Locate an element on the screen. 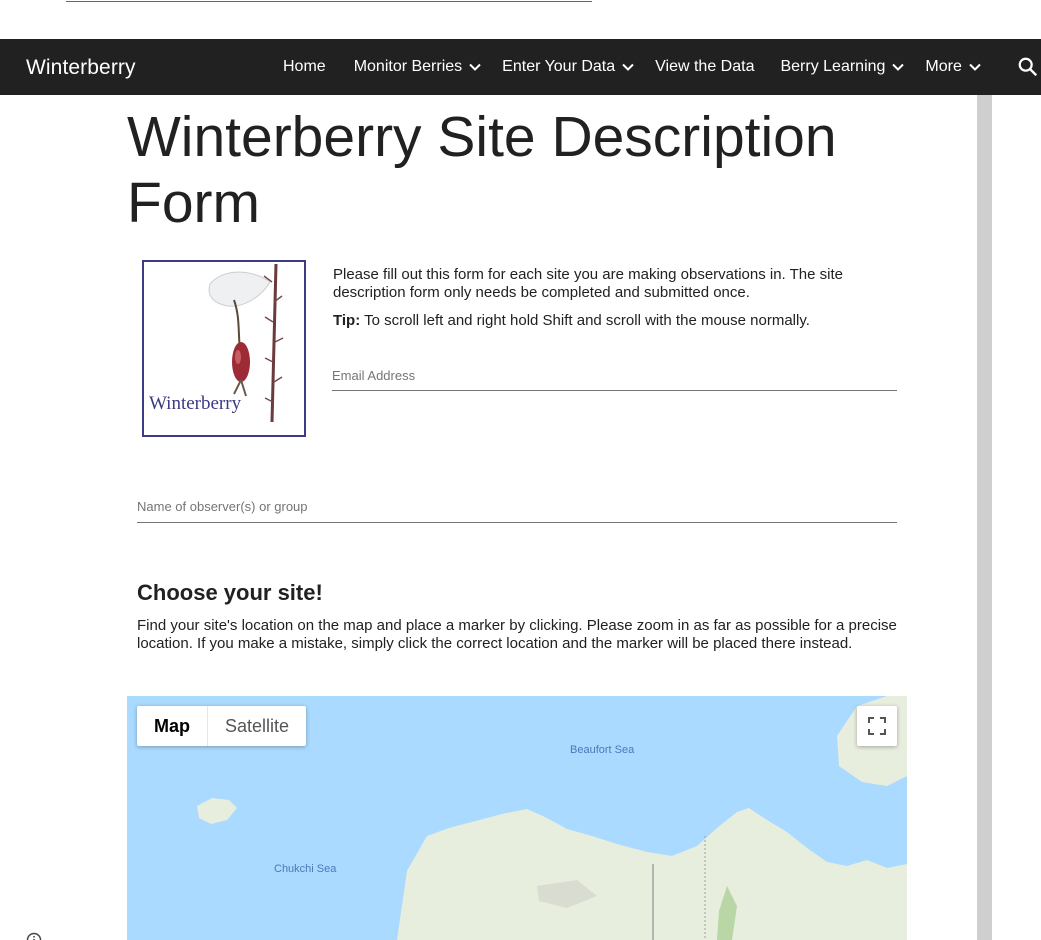 This screenshot has width=1041, height=940. nav-item-label: Berry Learning is located at coordinates (833, 66).